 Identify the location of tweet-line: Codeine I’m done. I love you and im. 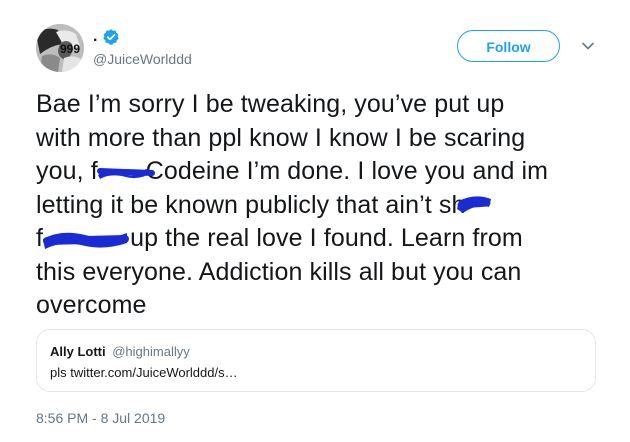
(347, 171).